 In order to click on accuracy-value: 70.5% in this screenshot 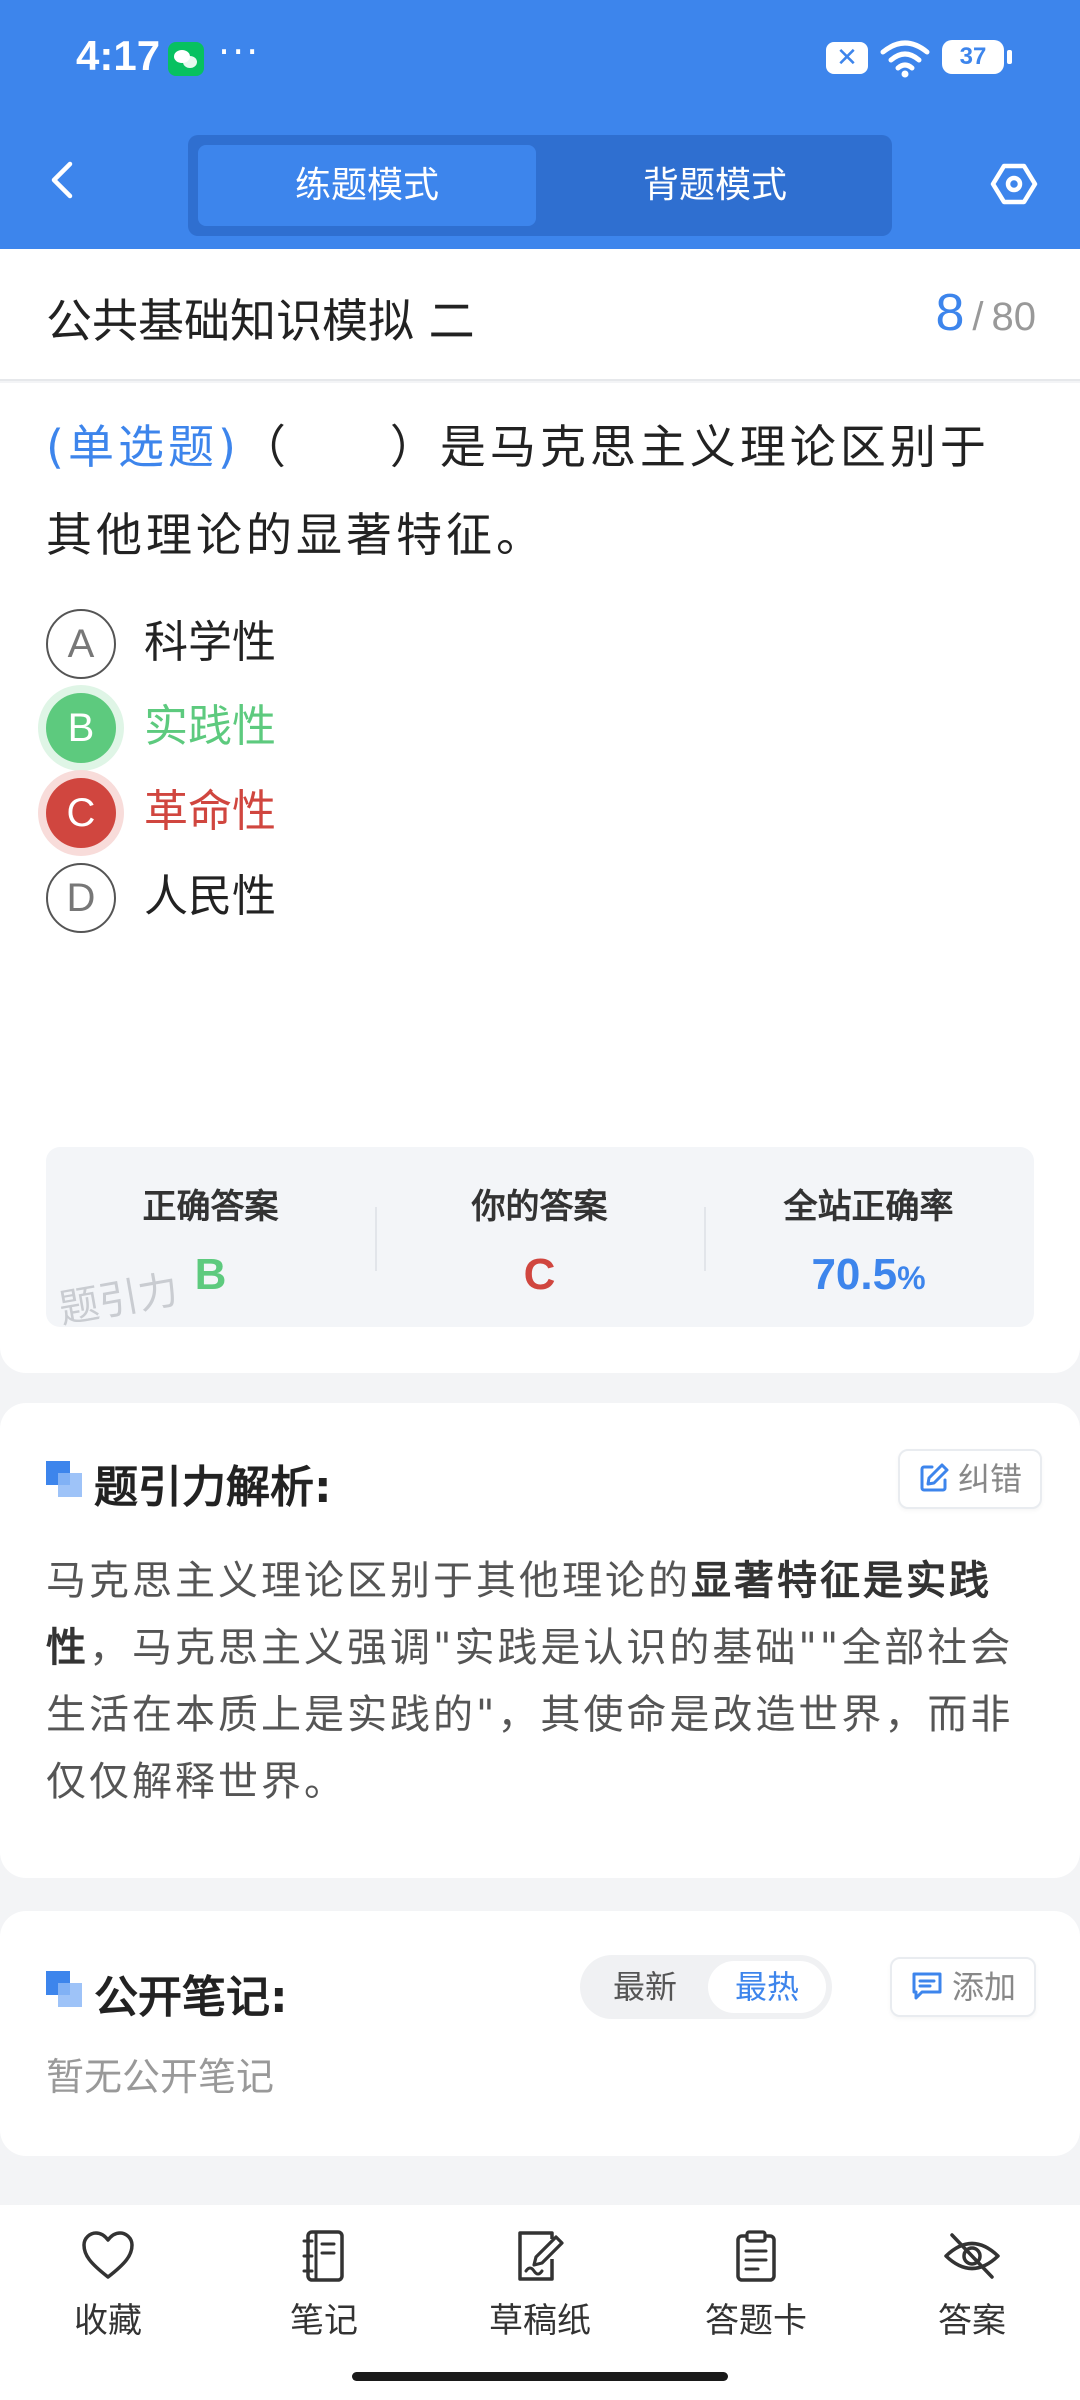, I will do `click(868, 1275)`.